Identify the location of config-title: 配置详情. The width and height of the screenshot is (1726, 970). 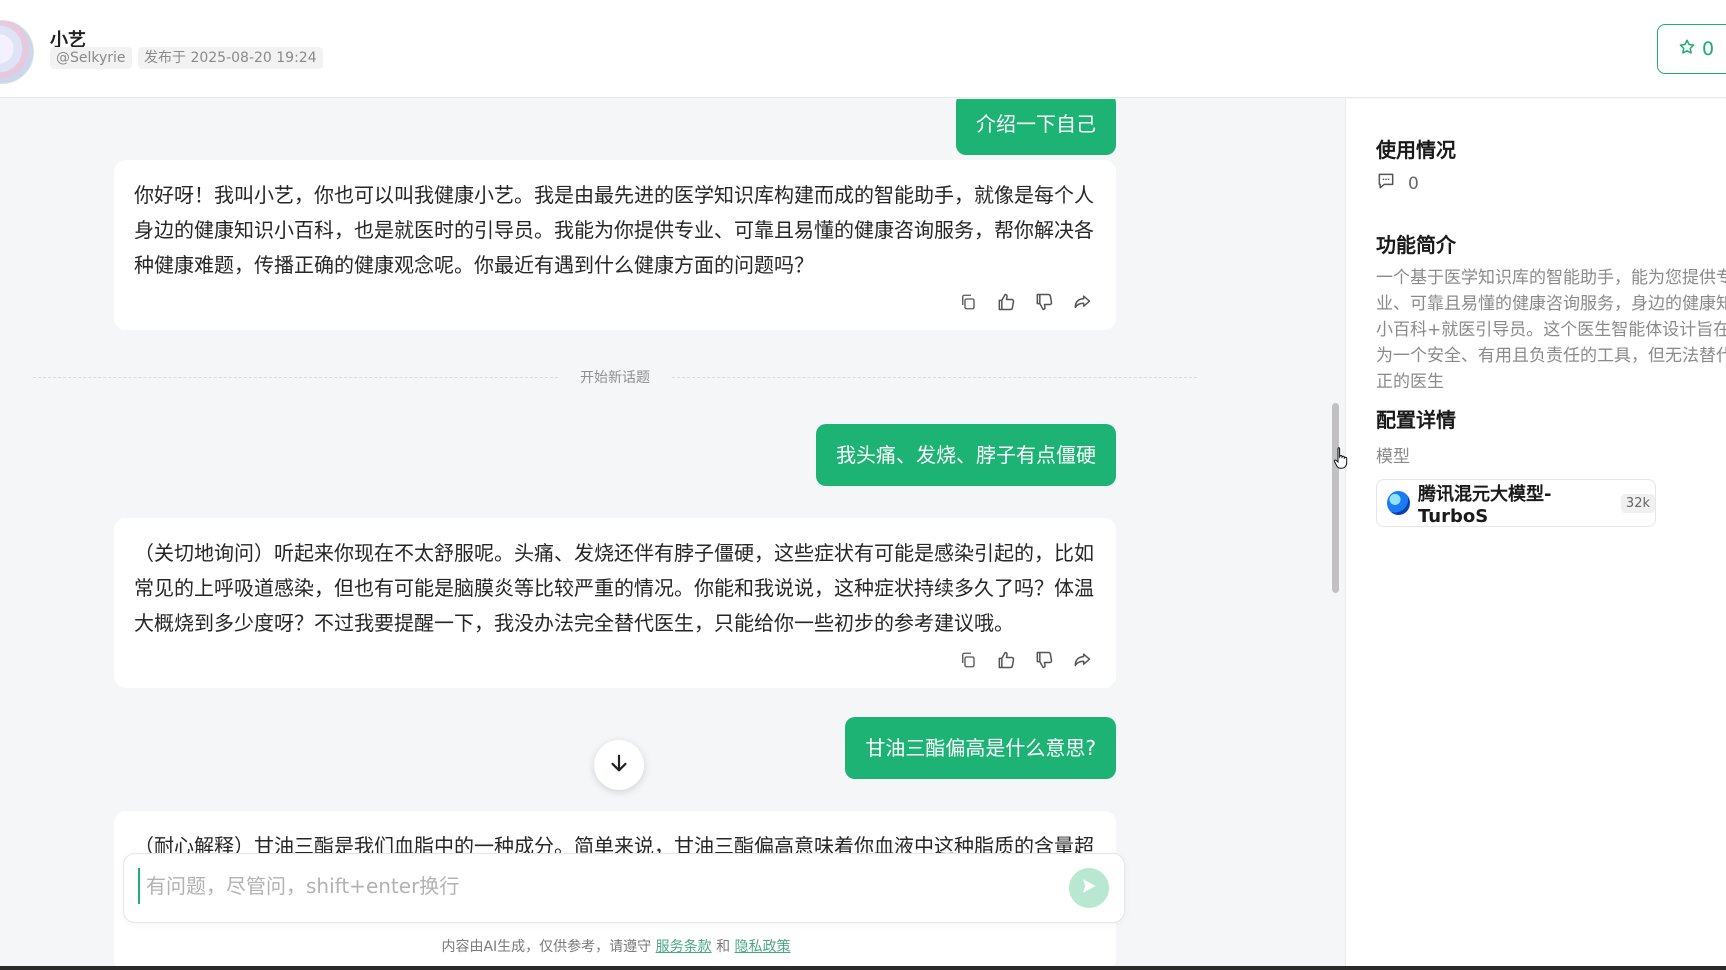
(1416, 420).